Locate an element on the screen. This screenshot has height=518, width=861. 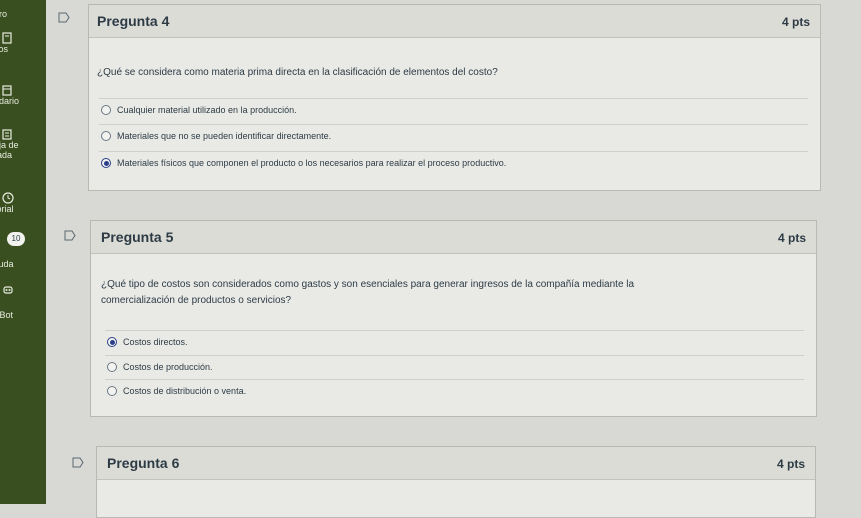
nav-item-calendar: ndario is located at coordinates (23, 95).